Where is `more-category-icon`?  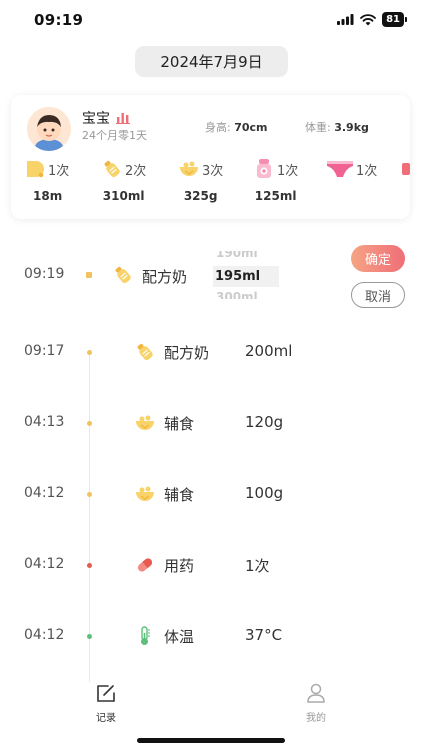 more-category-icon is located at coordinates (406, 169).